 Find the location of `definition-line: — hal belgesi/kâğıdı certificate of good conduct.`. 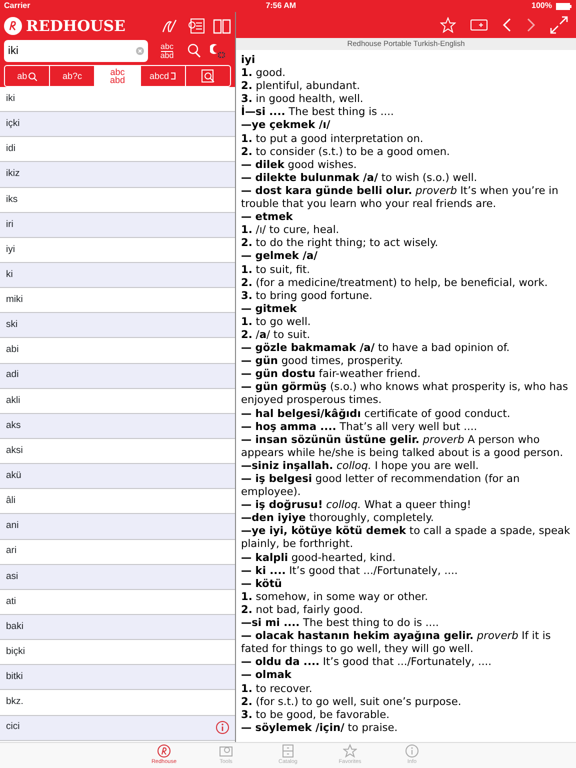

definition-line: — hal belgesi/kâğıdı certificate of good conduct. is located at coordinates (376, 414).